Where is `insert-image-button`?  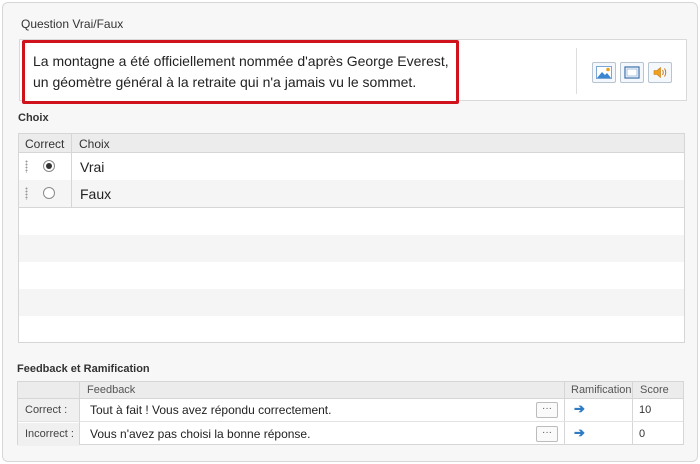 insert-image-button is located at coordinates (604, 72).